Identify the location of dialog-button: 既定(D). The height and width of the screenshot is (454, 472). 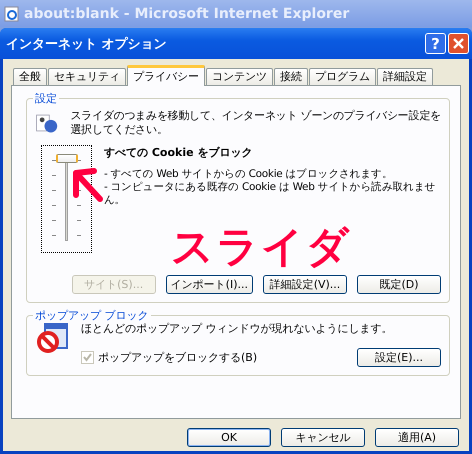
(399, 284).